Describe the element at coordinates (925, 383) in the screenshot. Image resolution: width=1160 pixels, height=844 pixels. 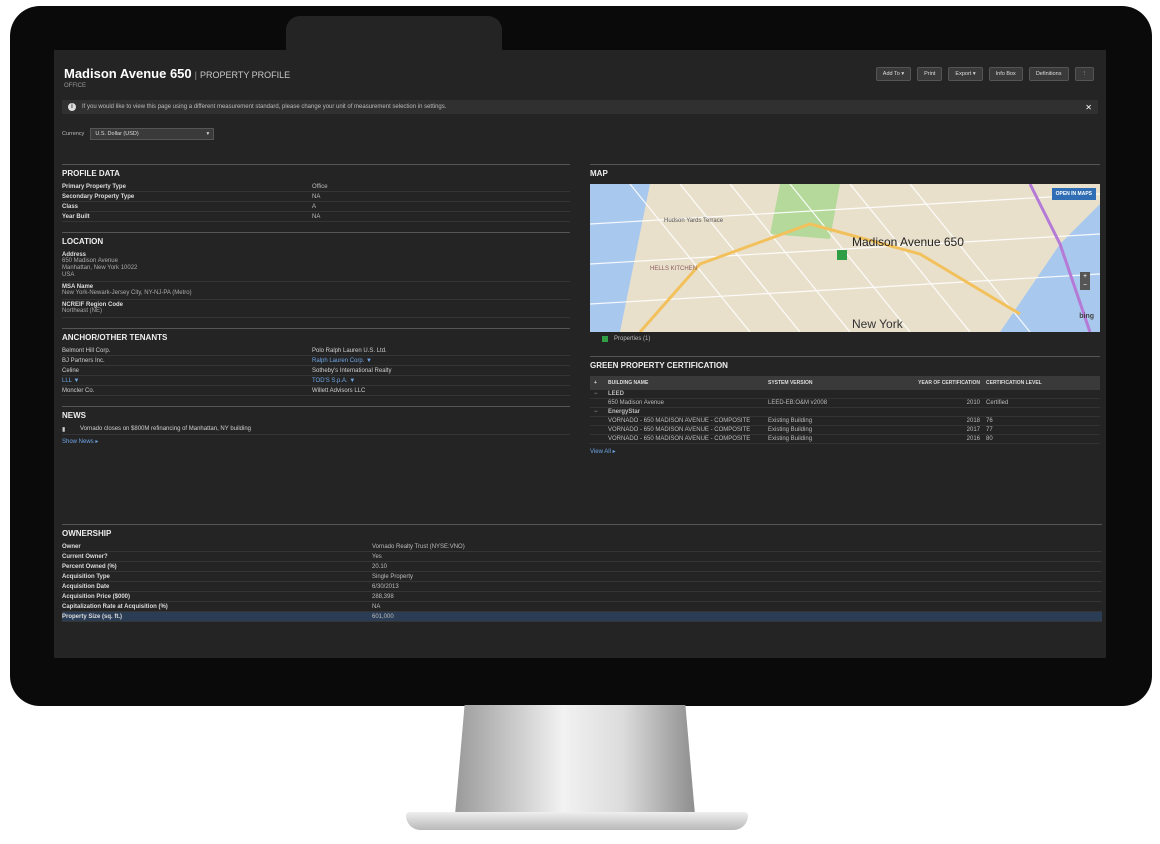
I see `column-header: YEAR OF CERTIFICATION` at that location.